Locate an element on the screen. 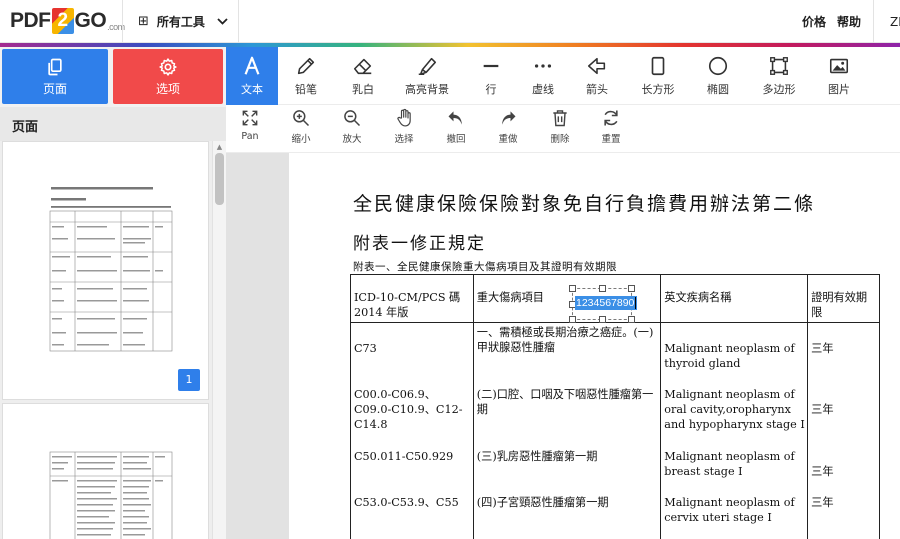 This screenshot has width=900, height=539. text-annotation-input: 1234567890 is located at coordinates (606, 303).